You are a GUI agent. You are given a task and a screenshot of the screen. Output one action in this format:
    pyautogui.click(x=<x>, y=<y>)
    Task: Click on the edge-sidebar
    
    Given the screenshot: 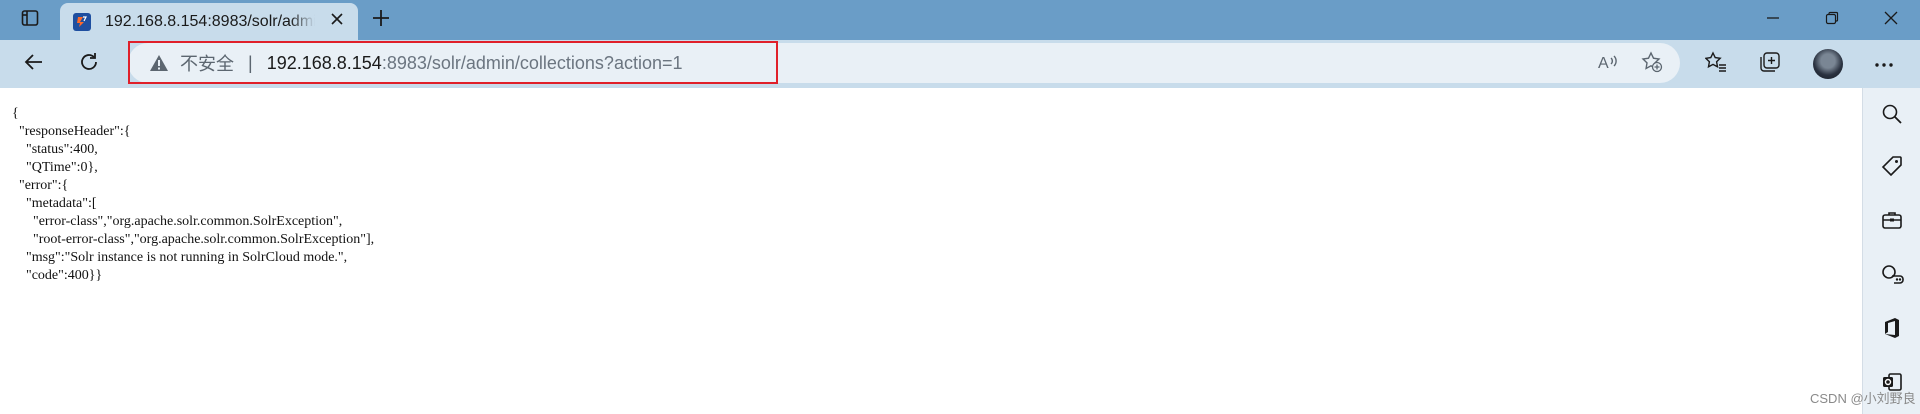 What is the action you would take?
    pyautogui.click(x=1891, y=251)
    